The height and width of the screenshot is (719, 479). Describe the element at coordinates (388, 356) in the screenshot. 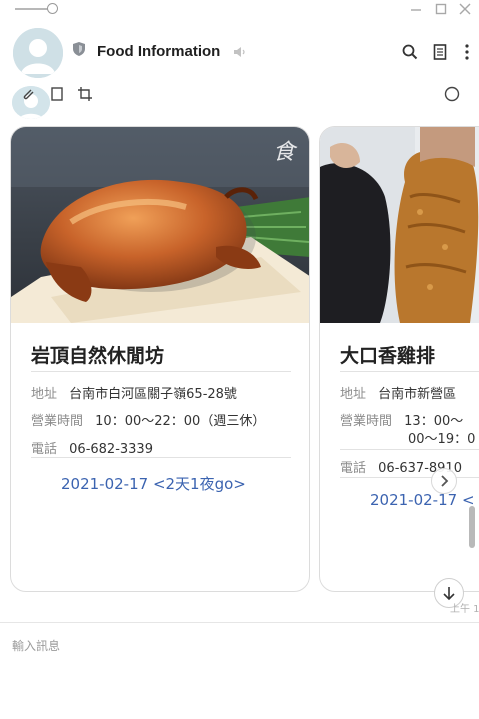

I see `restaurant-name: 大口香雞排` at that location.